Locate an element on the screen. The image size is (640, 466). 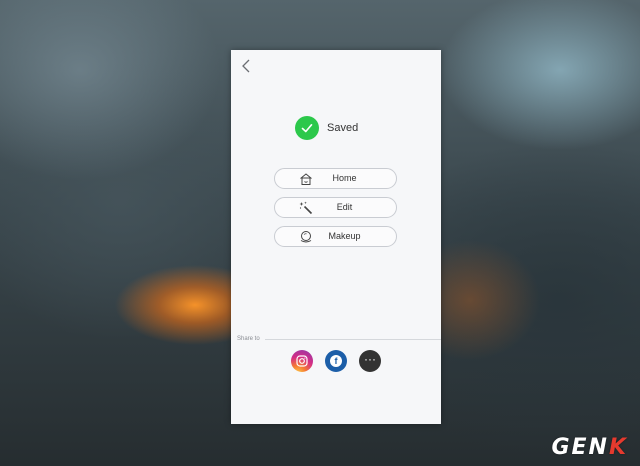
makeup-button: Makeup is located at coordinates (335, 236).